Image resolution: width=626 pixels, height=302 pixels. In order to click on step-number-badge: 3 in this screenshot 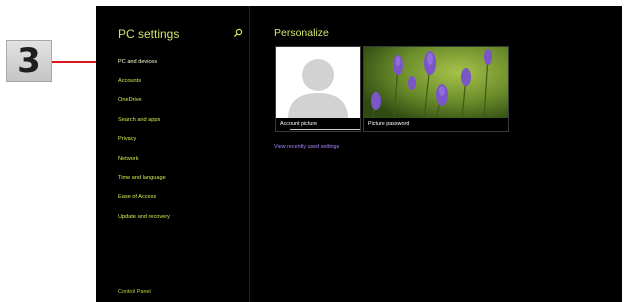, I will do `click(29, 61)`.